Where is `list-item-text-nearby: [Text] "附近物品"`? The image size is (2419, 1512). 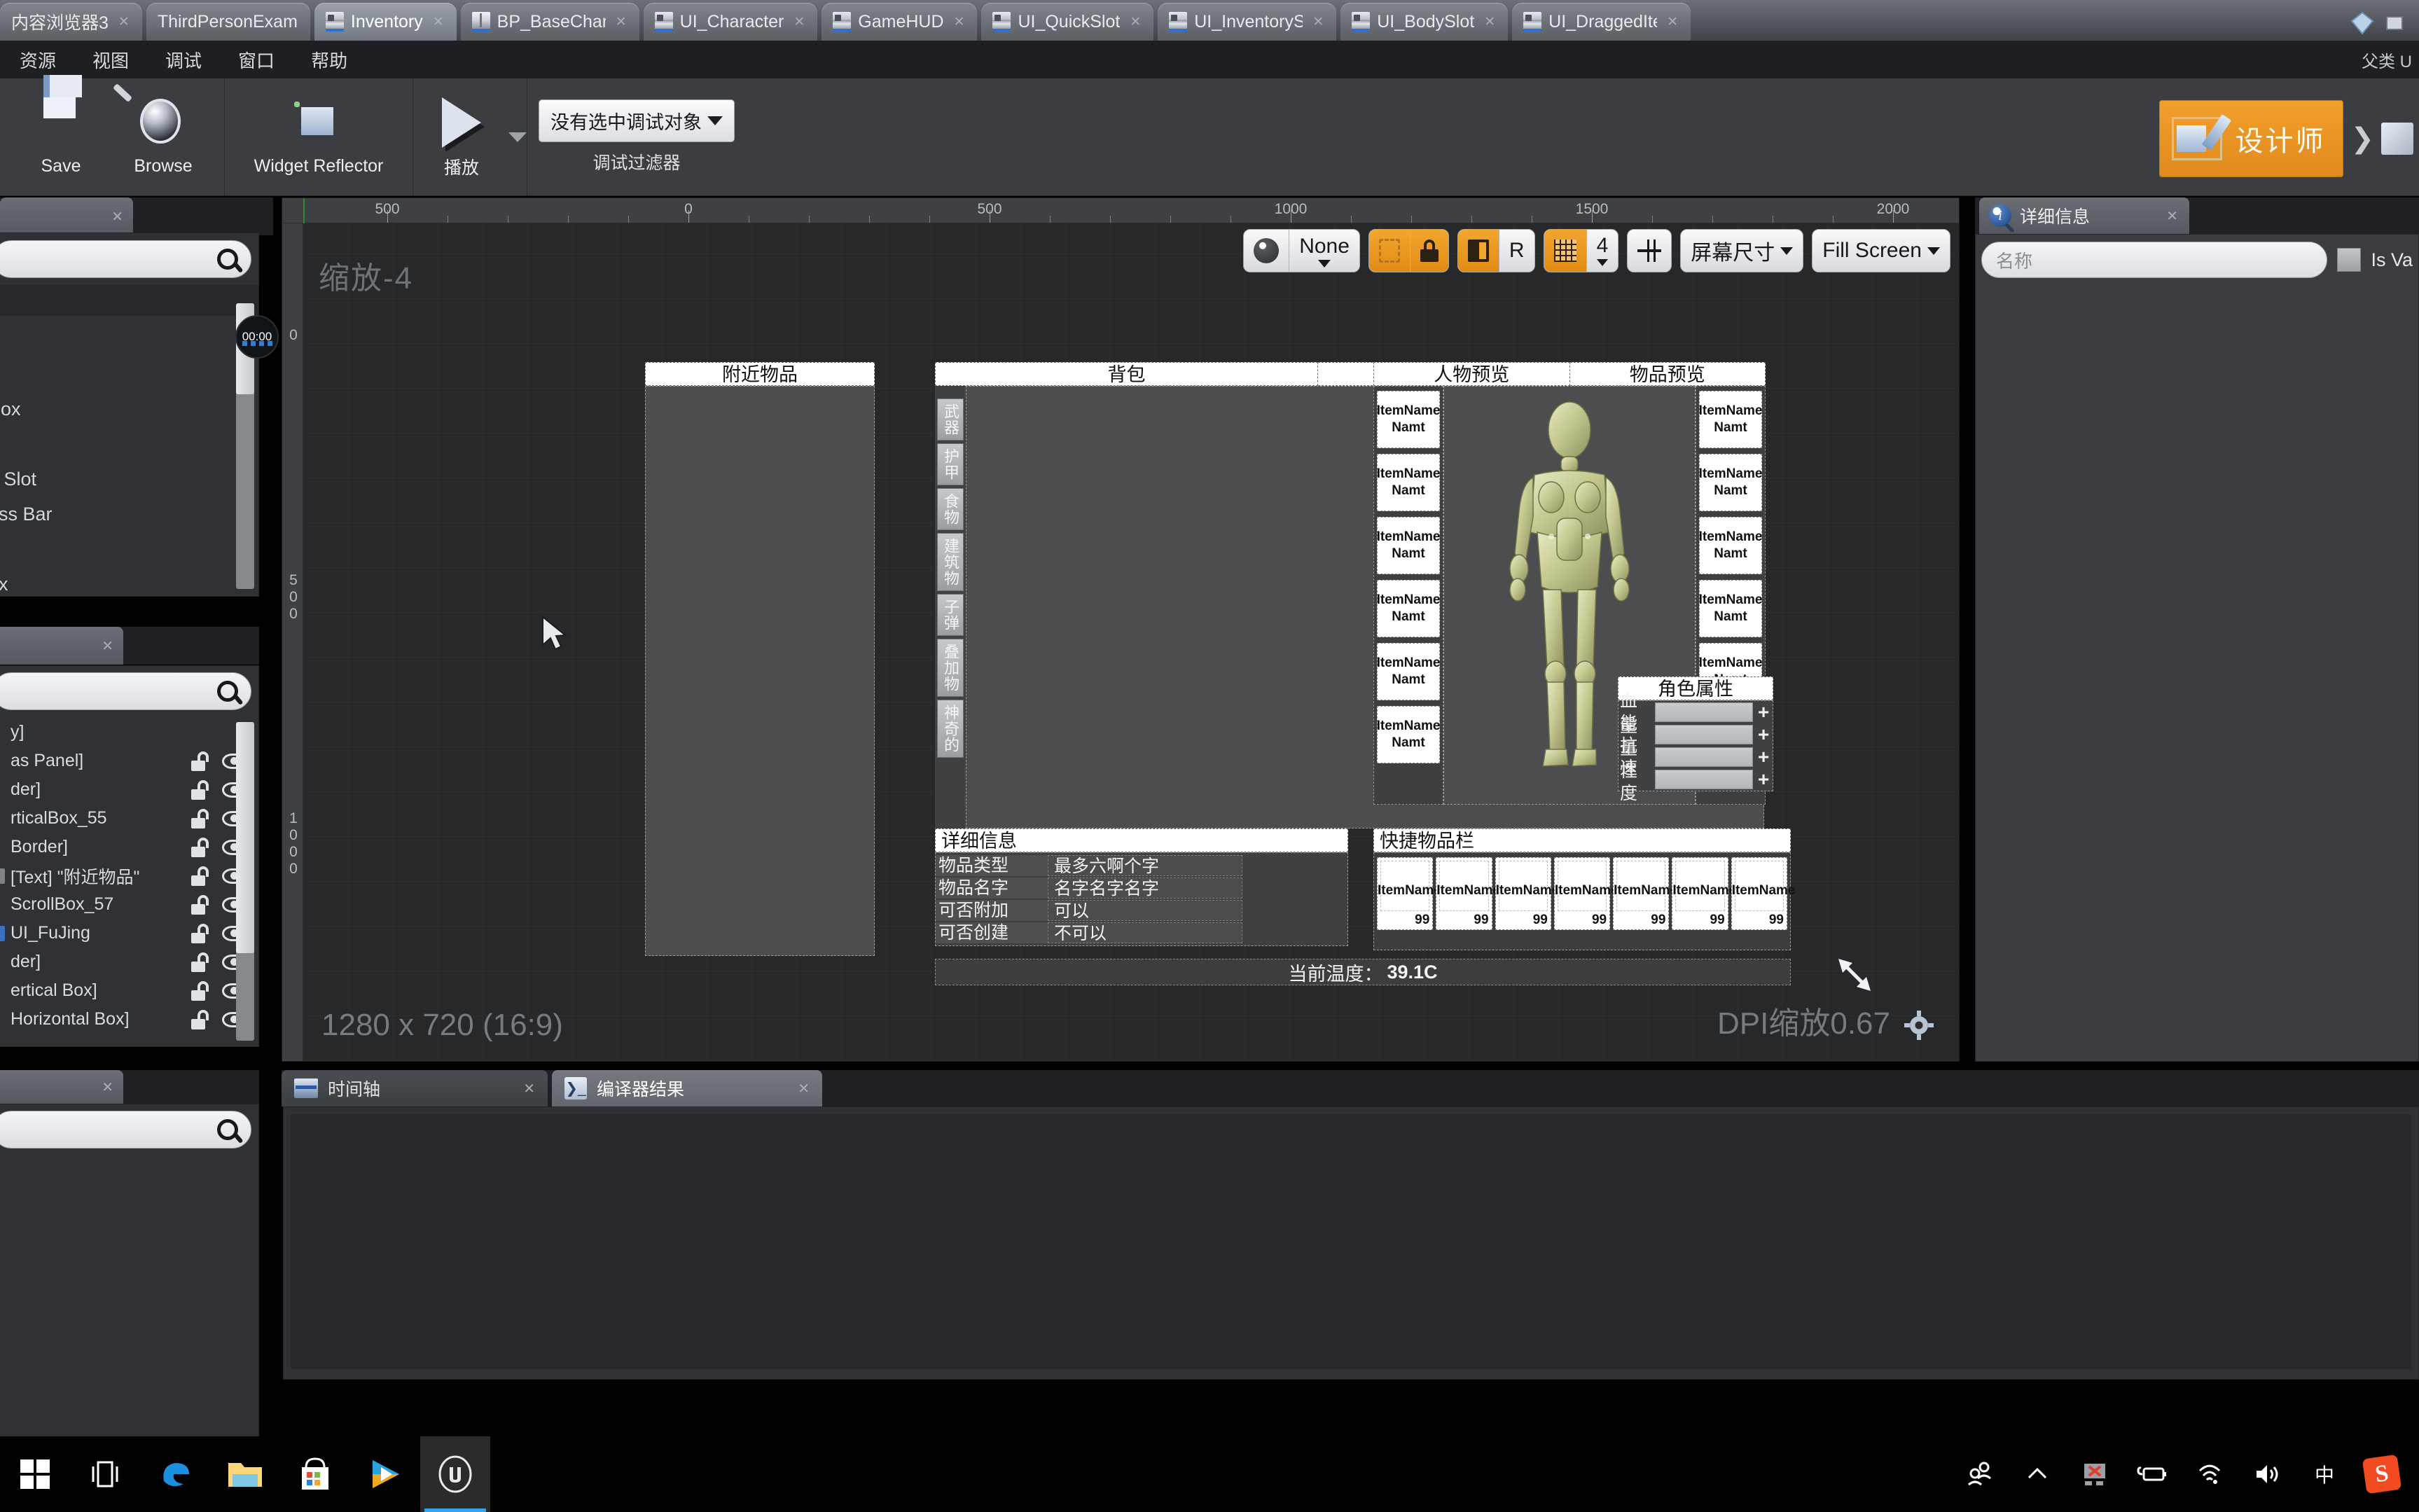 list-item-text-nearby: [Text] "附近物品" is located at coordinates (129, 875).